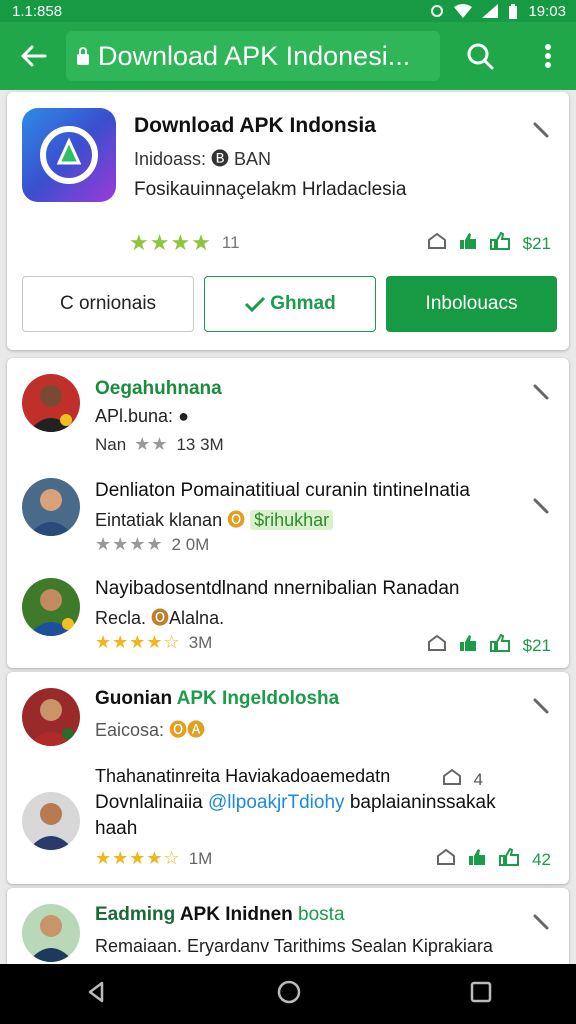 The image size is (576, 1024). I want to click on item-actions: $21, so click(489, 645).